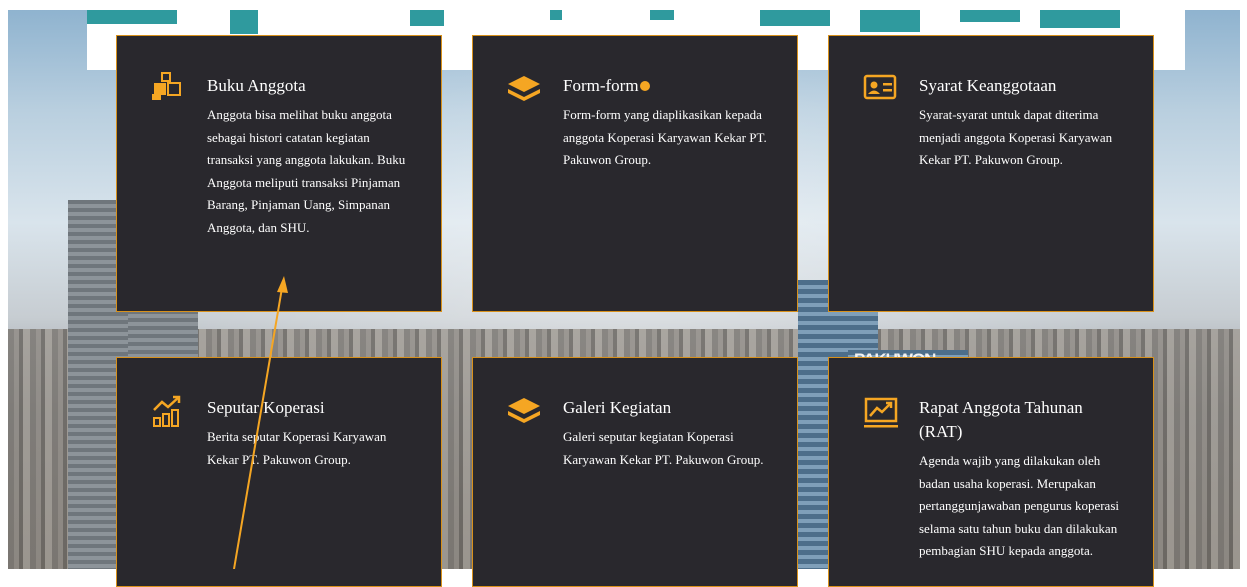 Image resolution: width=1247 pixels, height=587 pixels. What do you see at coordinates (880, 87) in the screenshot?
I see `id-card-icon` at bounding box center [880, 87].